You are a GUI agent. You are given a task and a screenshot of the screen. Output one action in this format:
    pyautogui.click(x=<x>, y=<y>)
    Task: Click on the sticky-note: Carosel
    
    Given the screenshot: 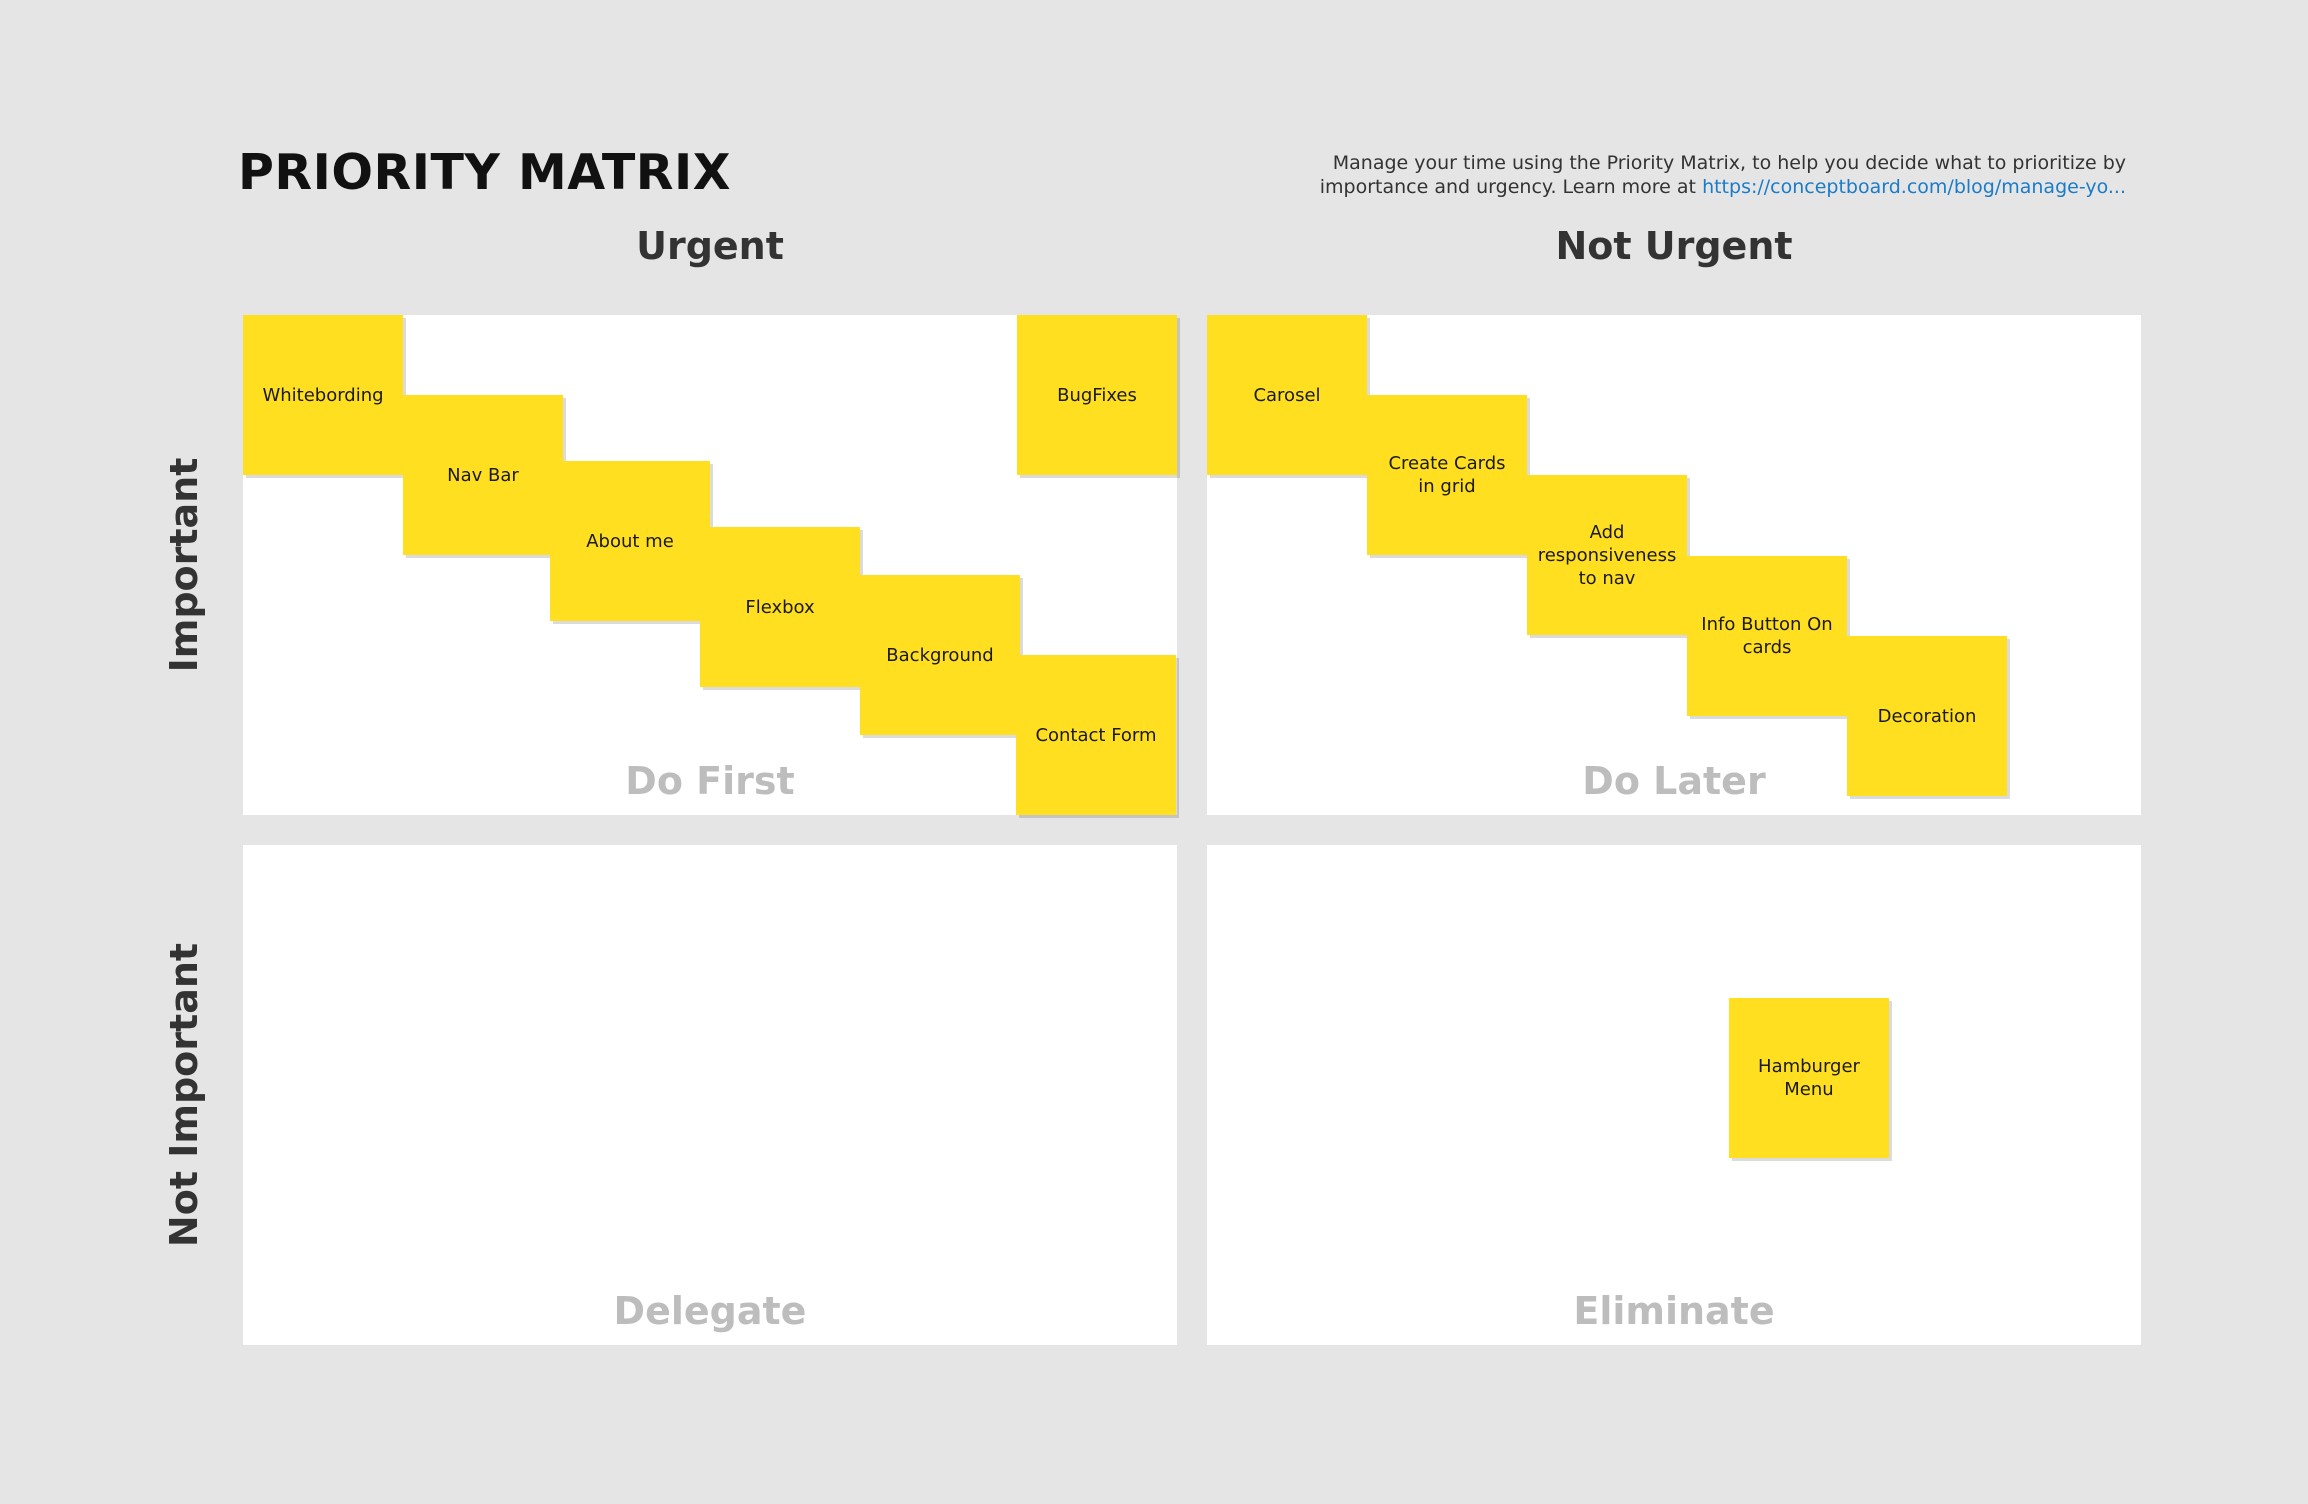 What is the action you would take?
    pyautogui.click(x=1287, y=395)
    